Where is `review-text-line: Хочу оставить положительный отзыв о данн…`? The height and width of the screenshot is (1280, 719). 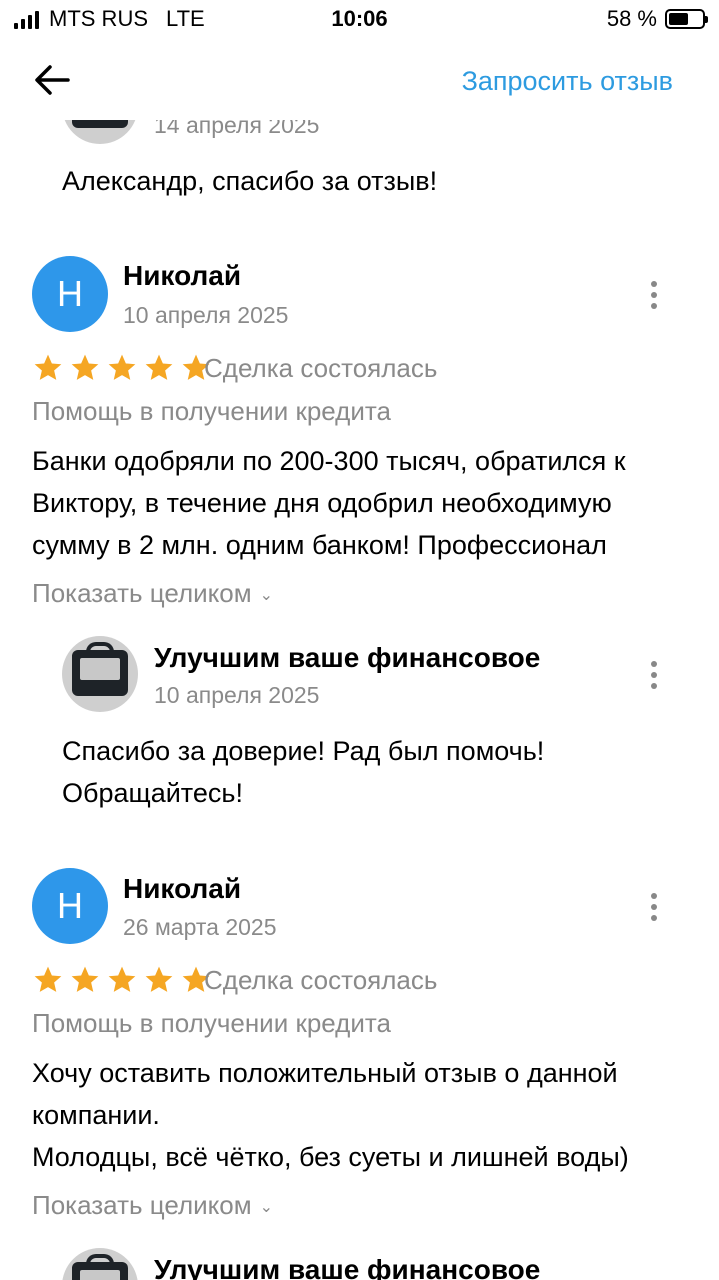 review-text-line: Хочу оставить положительный отзыв о данн… is located at coordinates (325, 1073).